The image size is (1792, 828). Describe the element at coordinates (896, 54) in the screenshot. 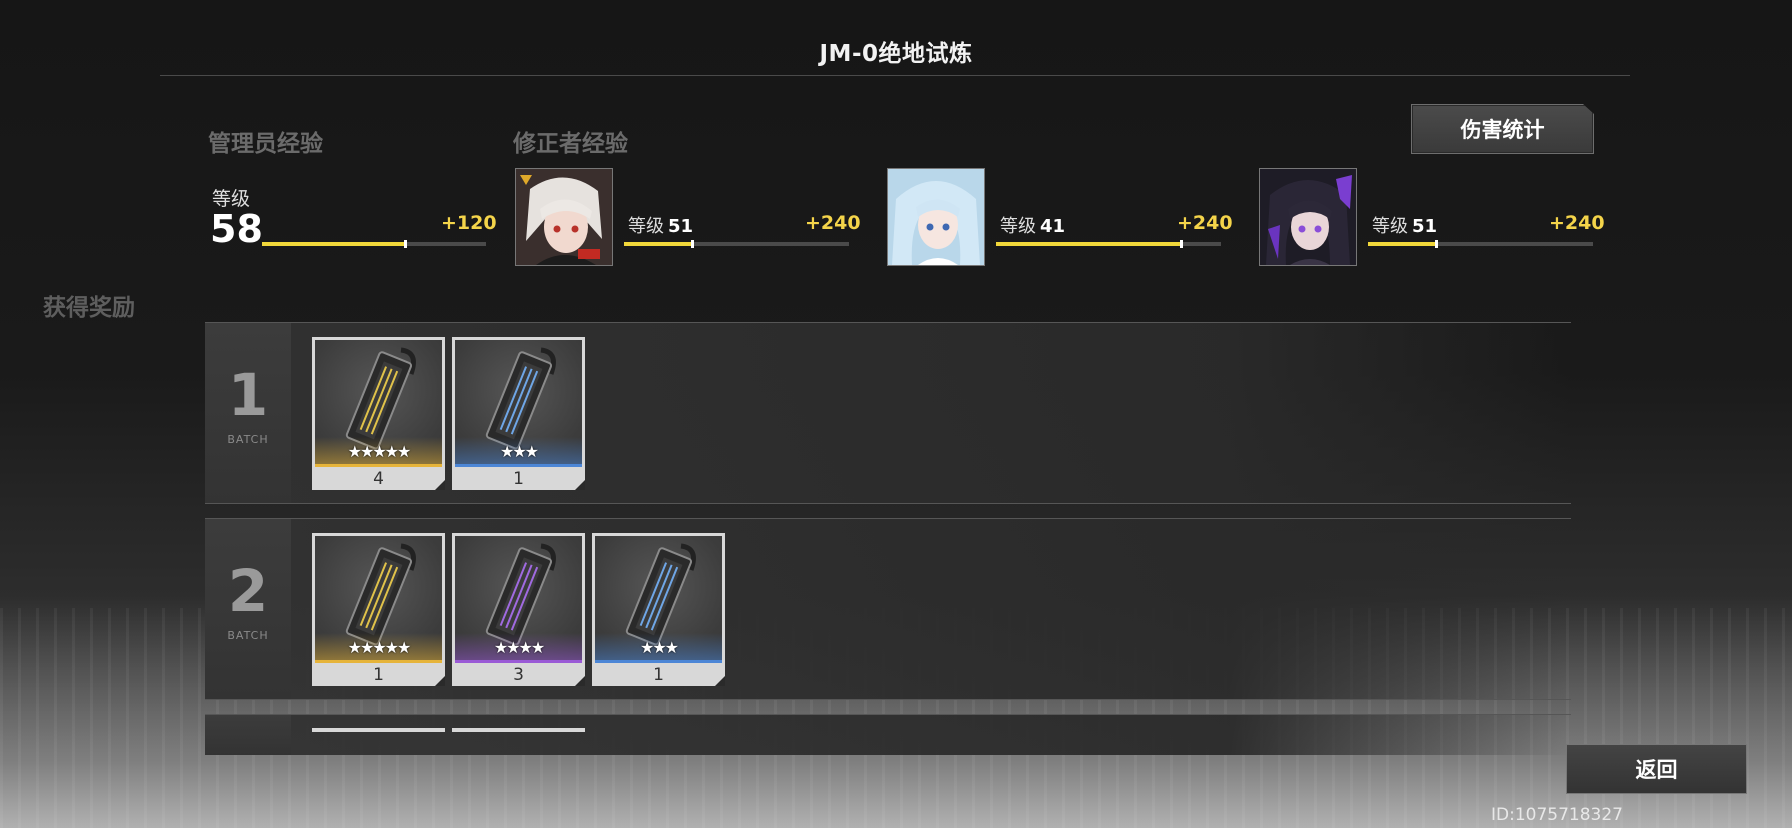

I see `page-title: JM-0绝地试炼` at that location.